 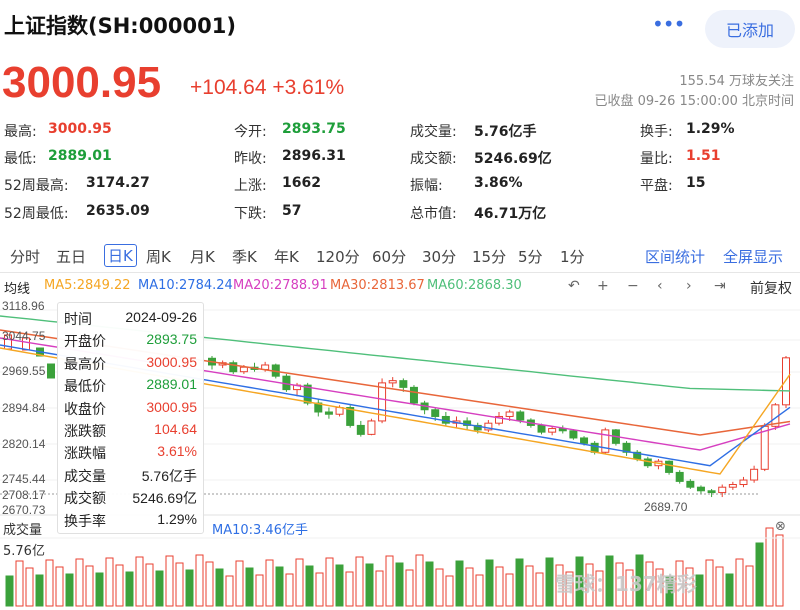 I want to click on tab-9: 30分, so click(x=439, y=256).